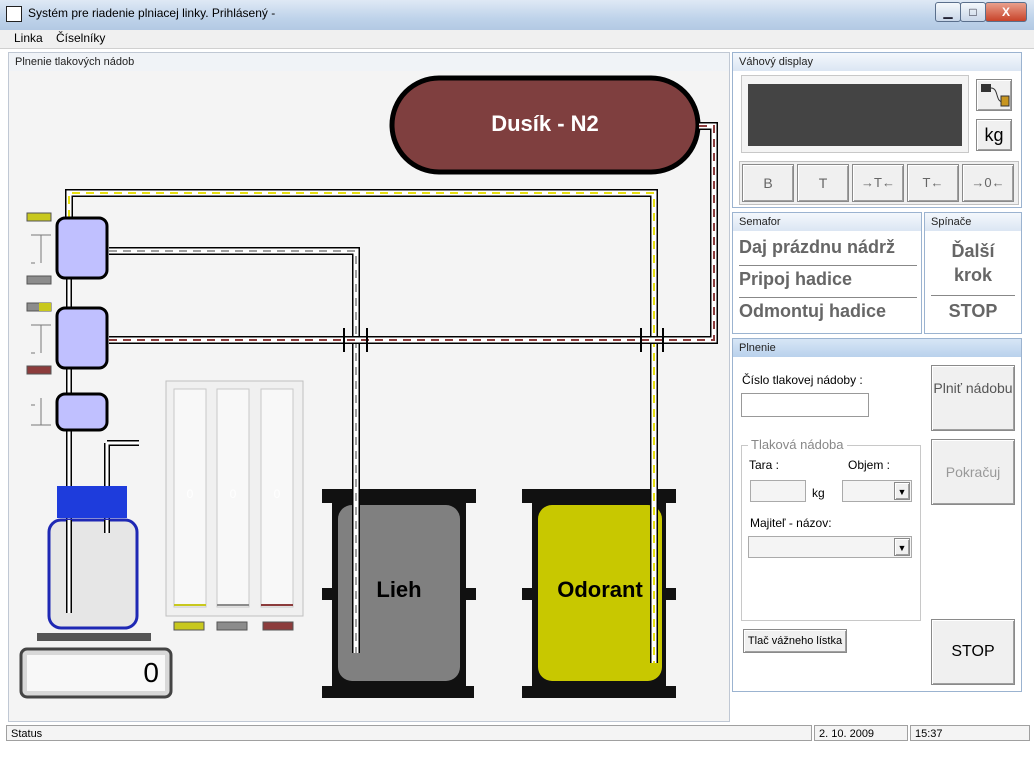 This screenshot has width=1034, height=768. What do you see at coordinates (517, 39) in the screenshot?
I see `menu-bar: Linka Číselníky` at bounding box center [517, 39].